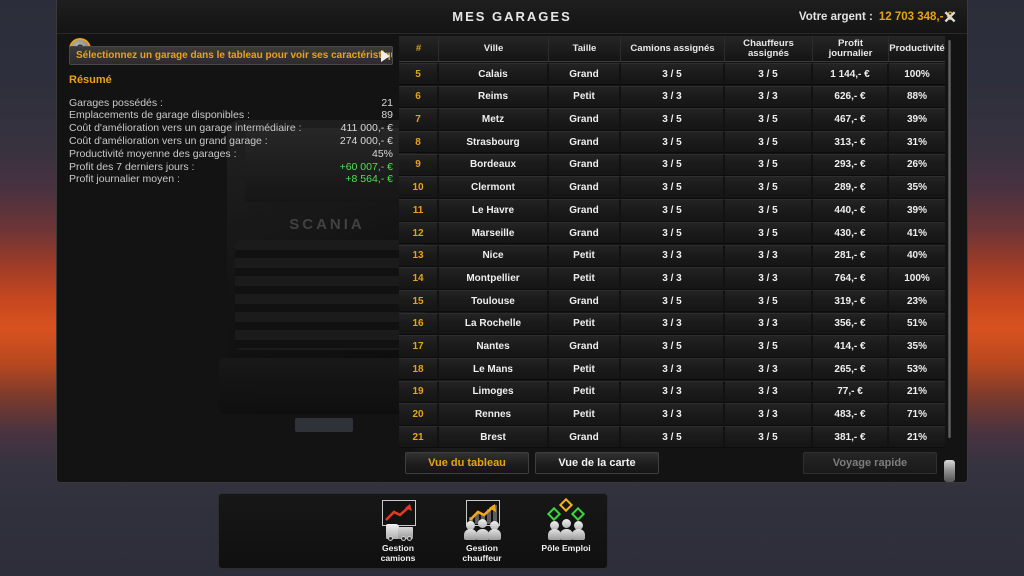 Image resolution: width=1024 pixels, height=576 pixels. What do you see at coordinates (419, 437) in the screenshot?
I see `table-cell-num: 21` at bounding box center [419, 437].